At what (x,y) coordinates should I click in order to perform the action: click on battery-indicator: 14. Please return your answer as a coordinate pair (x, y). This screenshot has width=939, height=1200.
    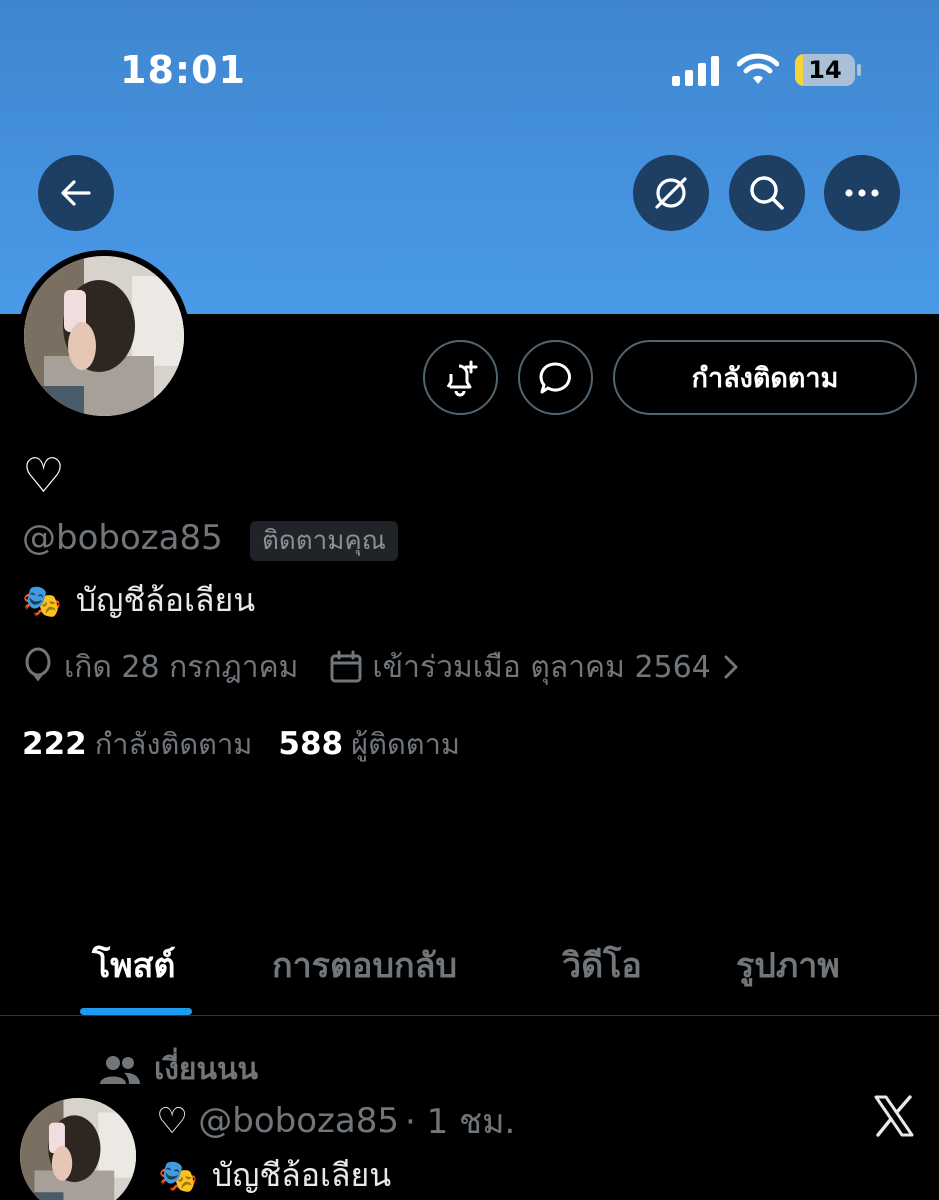
    Looking at the image, I should click on (828, 70).